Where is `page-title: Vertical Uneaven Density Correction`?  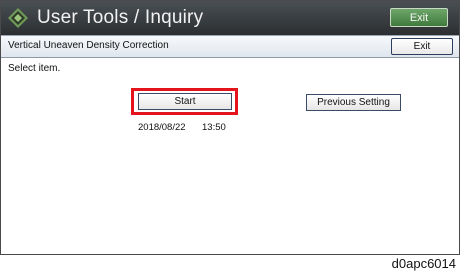
page-title: Vertical Uneaven Density Correction is located at coordinates (88, 45).